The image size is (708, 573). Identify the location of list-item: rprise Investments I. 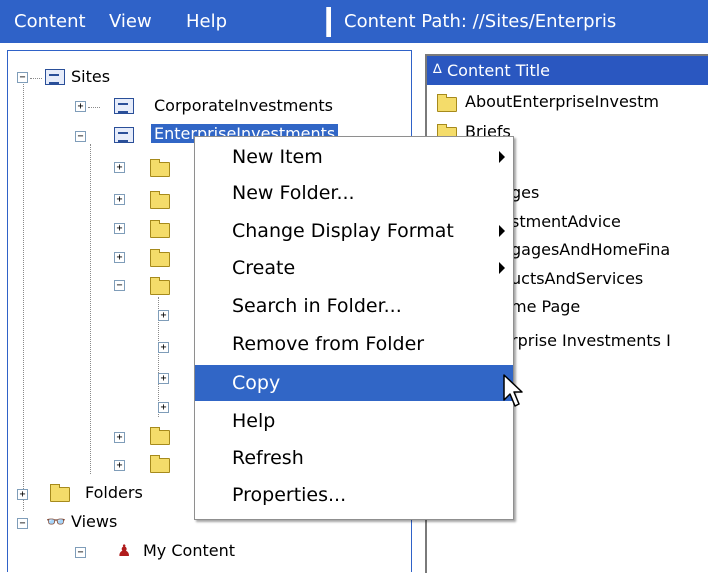
(591, 340).